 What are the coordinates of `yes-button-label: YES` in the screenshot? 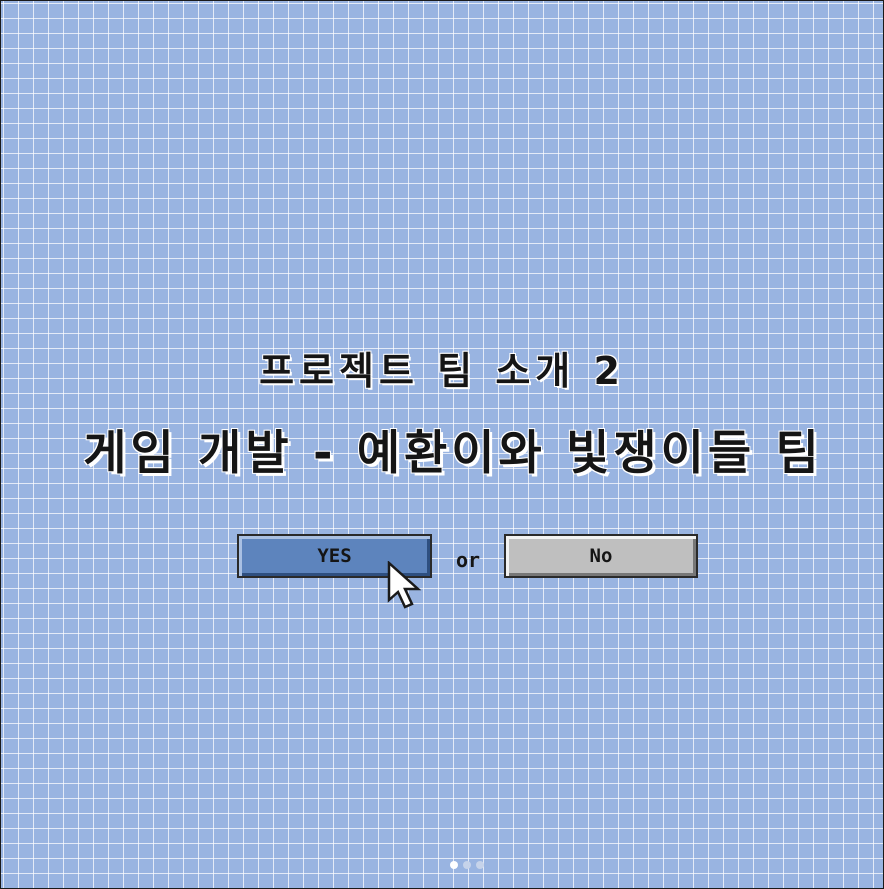 It's located at (334, 556).